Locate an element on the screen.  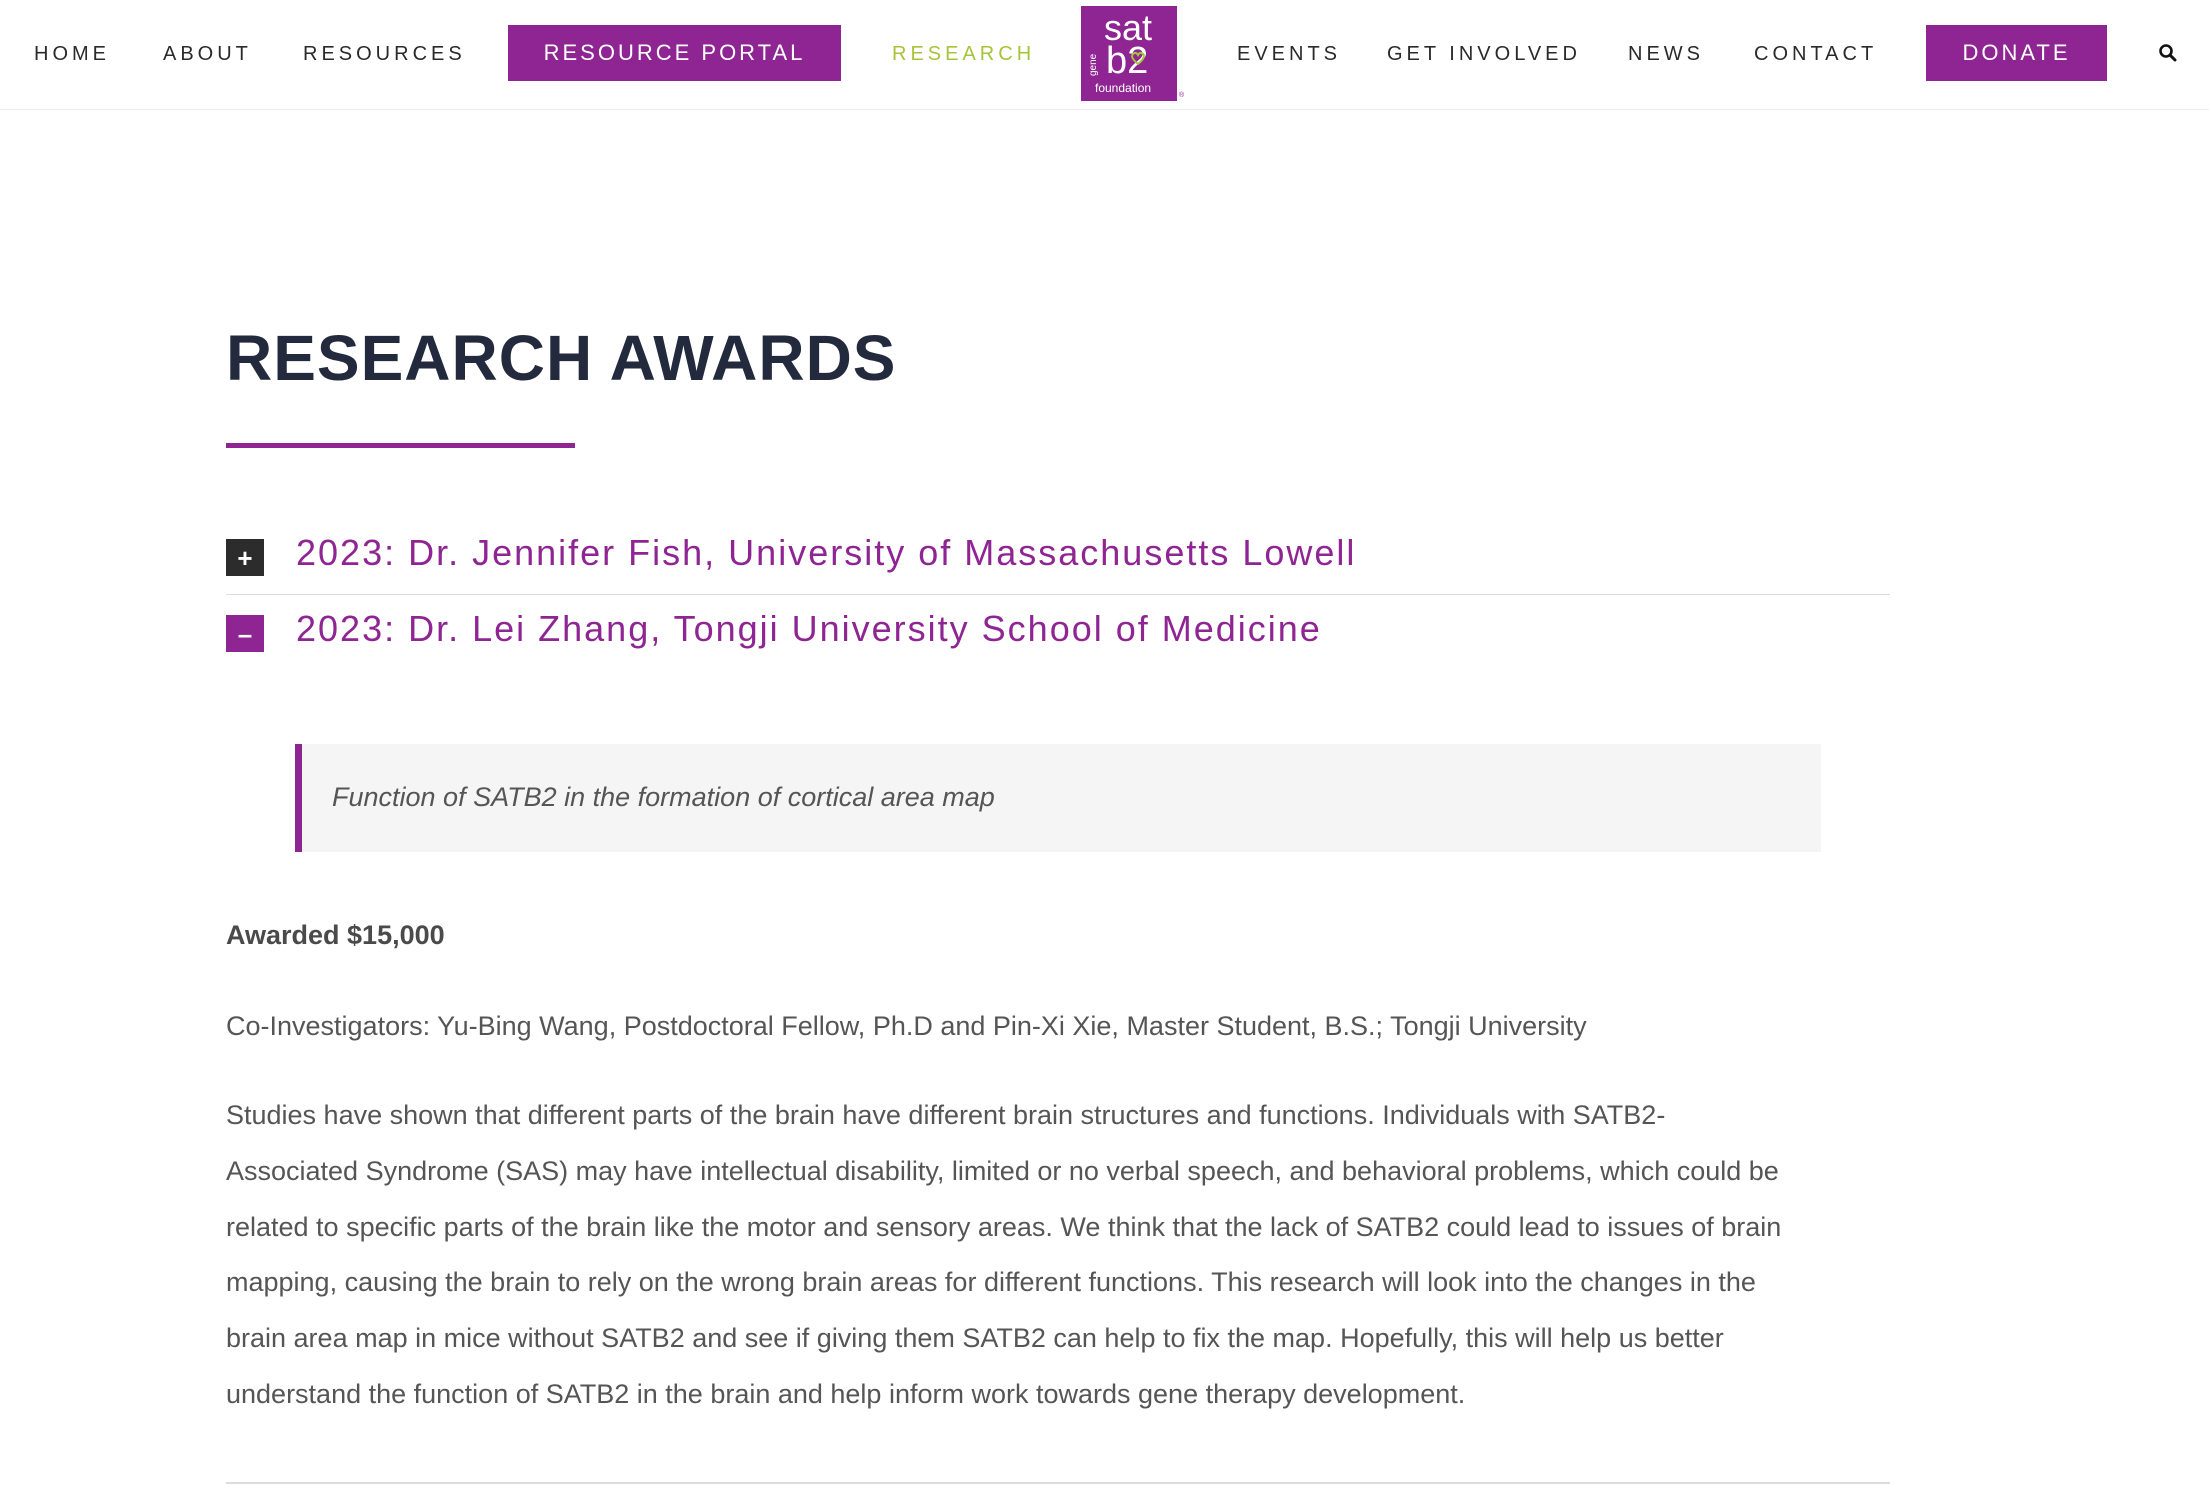
nav-research: RESEARCH is located at coordinates (963, 54).